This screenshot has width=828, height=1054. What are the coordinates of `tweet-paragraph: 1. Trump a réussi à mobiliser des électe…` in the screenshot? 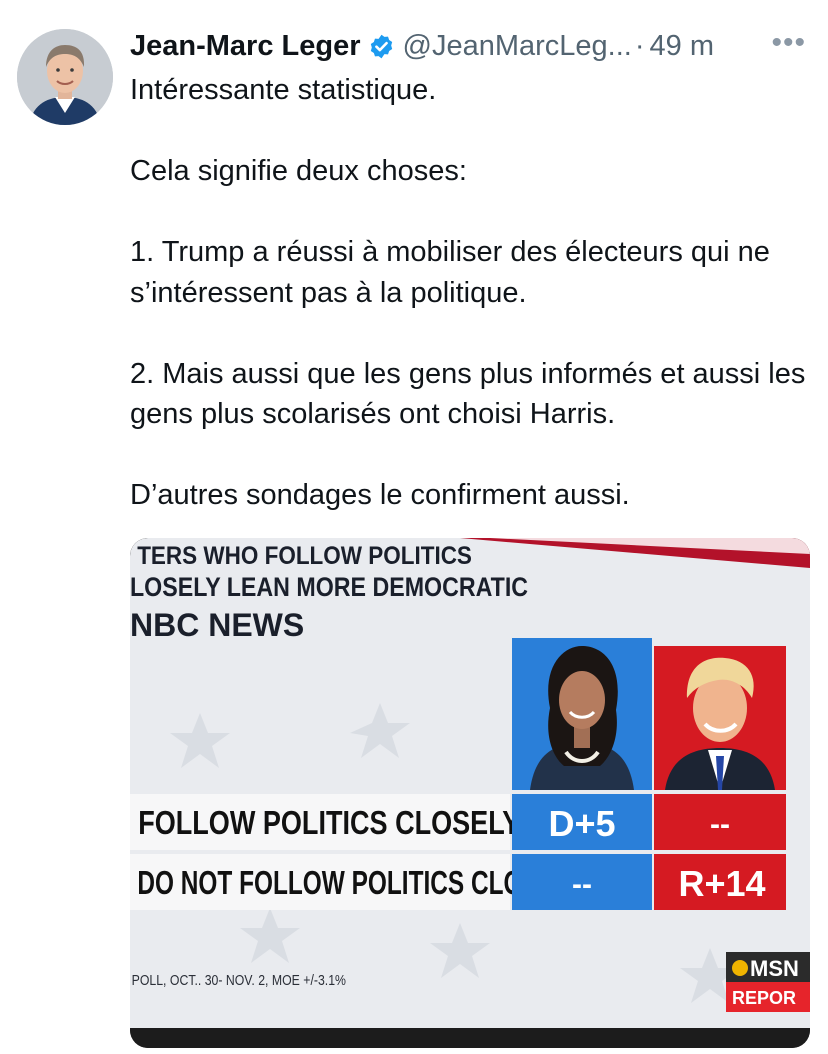 It's located at (450, 272).